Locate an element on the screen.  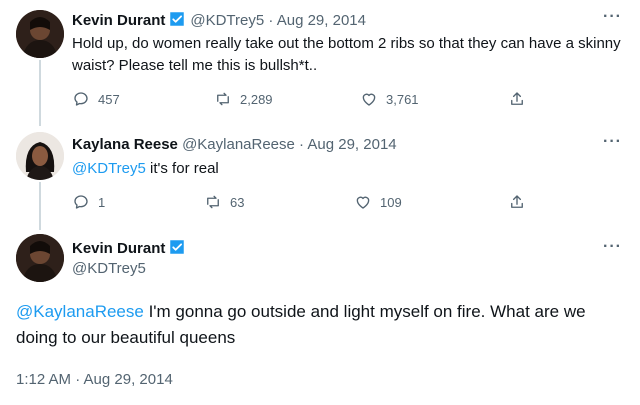
author-handle: @KaylanaReese is located at coordinates (238, 144).